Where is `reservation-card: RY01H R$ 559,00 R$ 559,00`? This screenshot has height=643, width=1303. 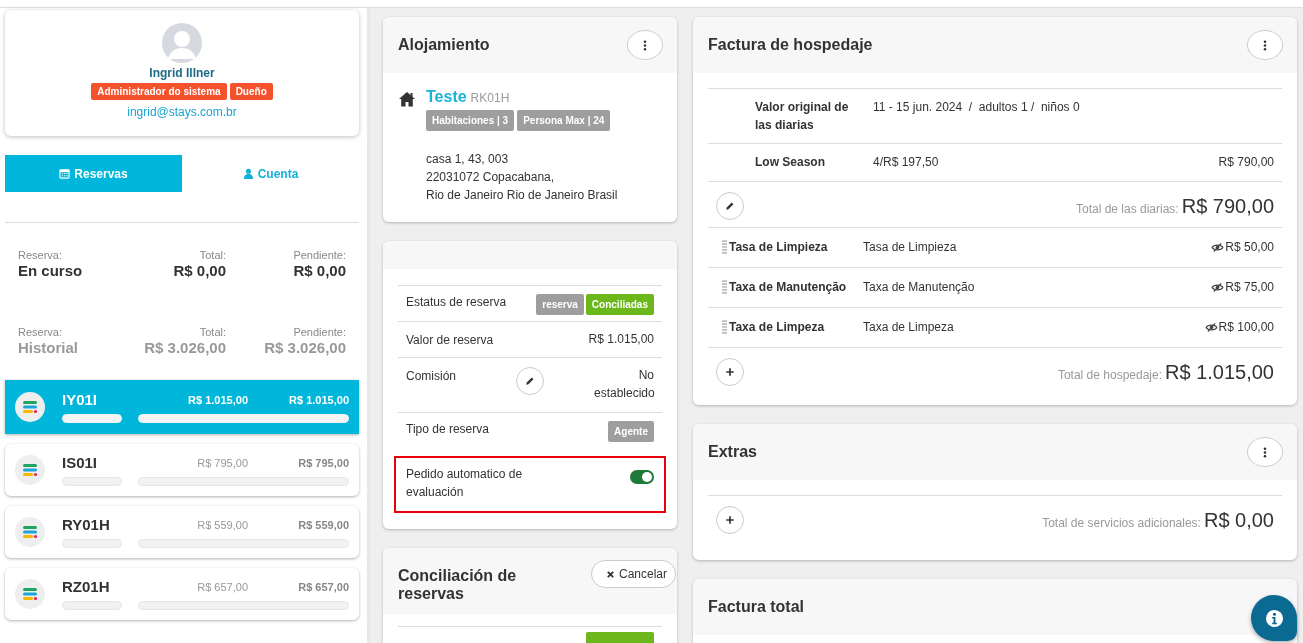
reservation-card: RY01H R$ 559,00 R$ 559,00 is located at coordinates (182, 532).